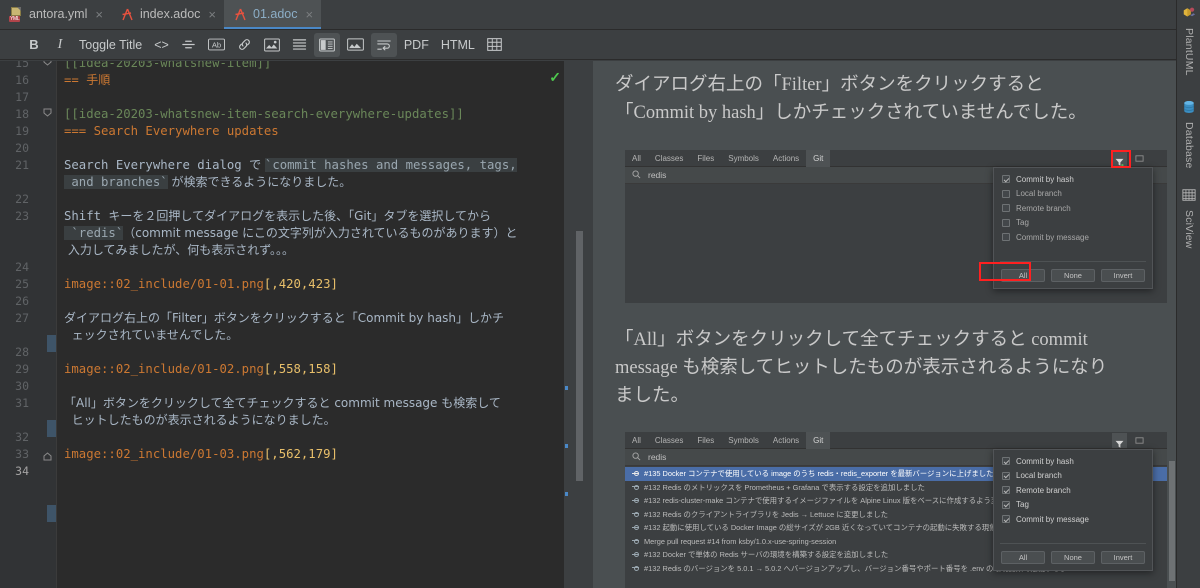 This screenshot has height=588, width=1200. What do you see at coordinates (110, 45) in the screenshot?
I see `toggle-title-button: Toggle Title` at bounding box center [110, 45].